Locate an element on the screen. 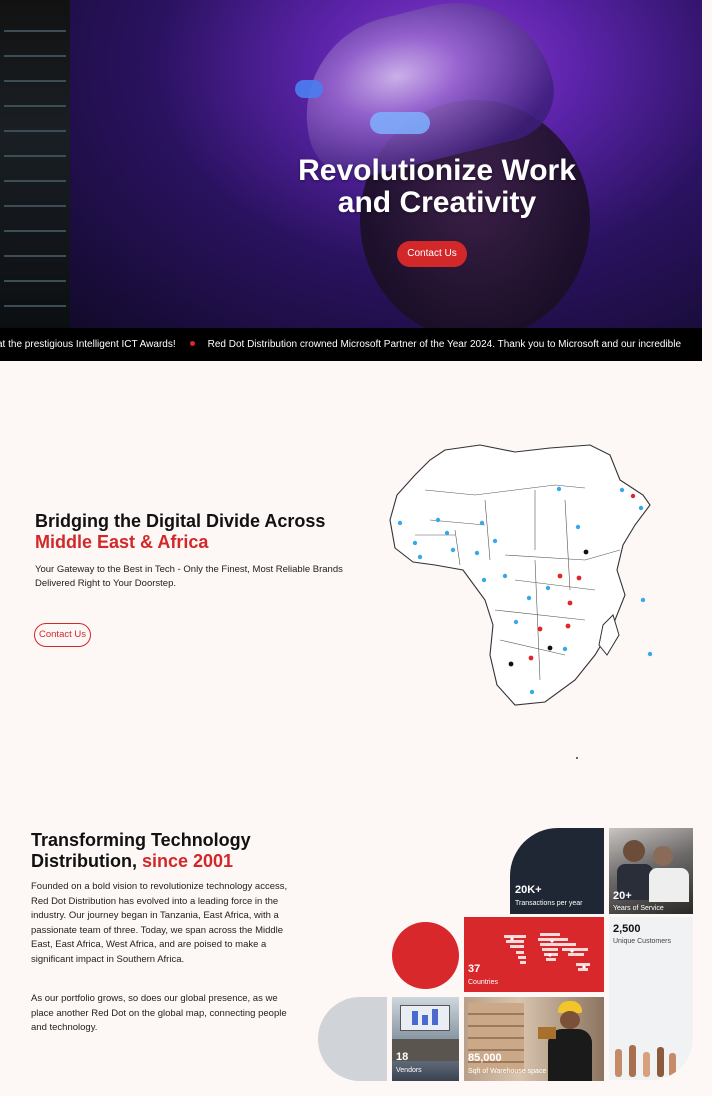 Image resolution: width=712 pixels, height=1096 pixels. stat-value: 20K+ is located at coordinates (528, 890).